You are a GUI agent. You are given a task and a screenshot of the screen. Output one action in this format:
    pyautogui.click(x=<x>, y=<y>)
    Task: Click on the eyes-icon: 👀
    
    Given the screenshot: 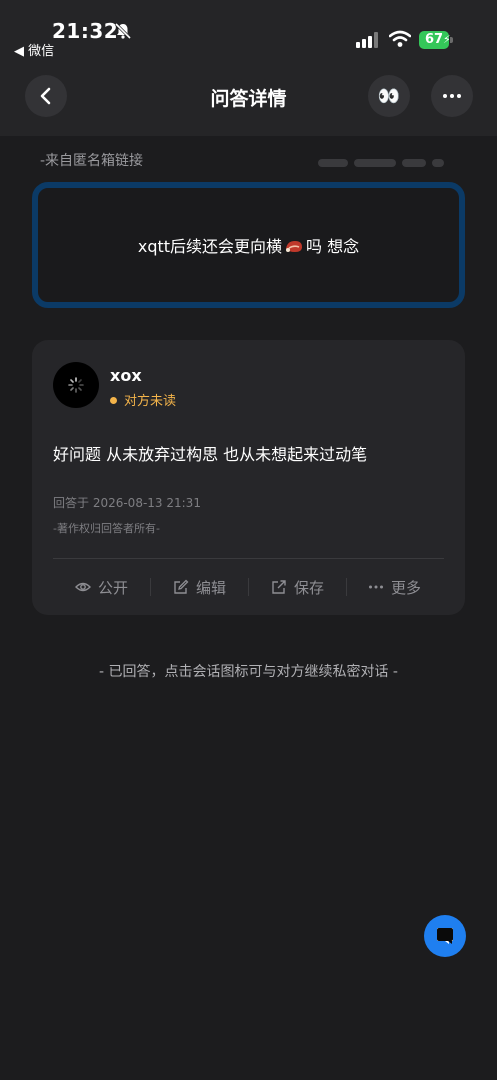 What is the action you would take?
    pyautogui.click(x=389, y=96)
    